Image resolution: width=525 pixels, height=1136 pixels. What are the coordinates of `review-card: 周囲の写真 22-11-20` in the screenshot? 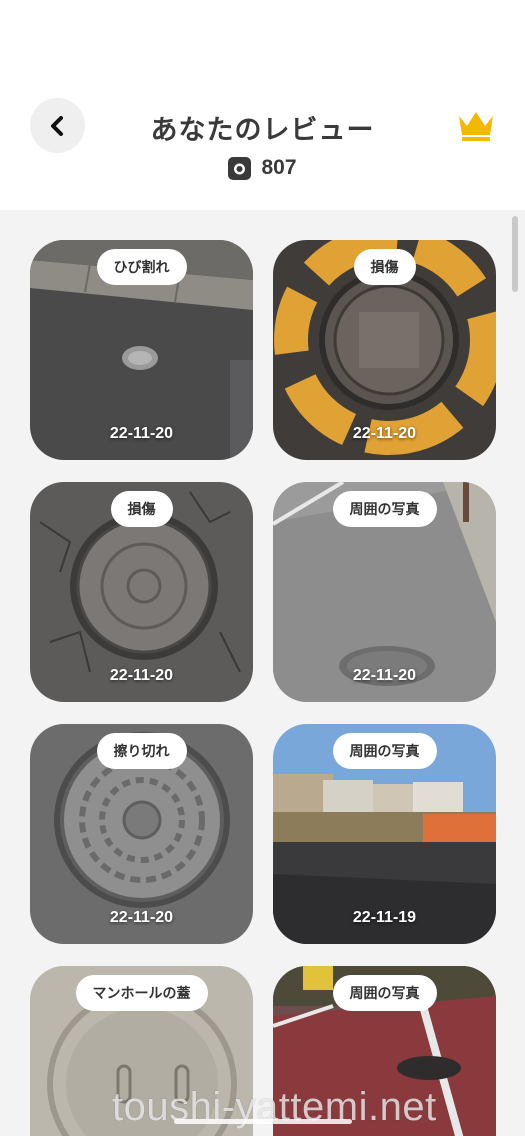 It's located at (384, 592).